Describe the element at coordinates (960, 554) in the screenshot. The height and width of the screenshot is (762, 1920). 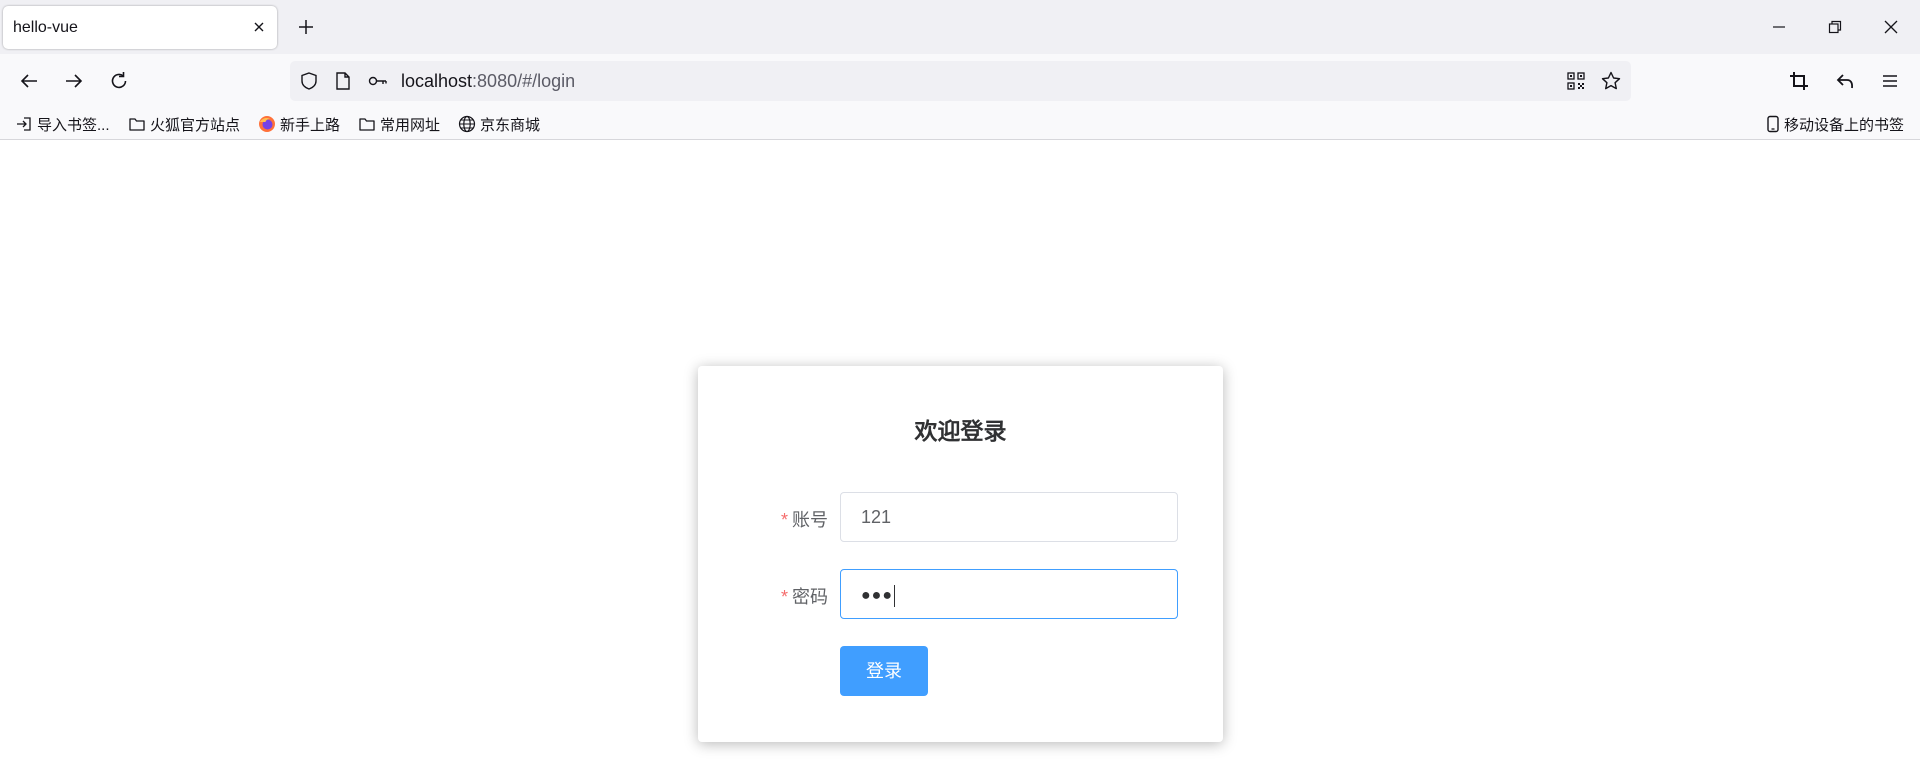
I see `login-card: 欢迎登录 * 账号 121 * 密码 ●●● 登录` at that location.